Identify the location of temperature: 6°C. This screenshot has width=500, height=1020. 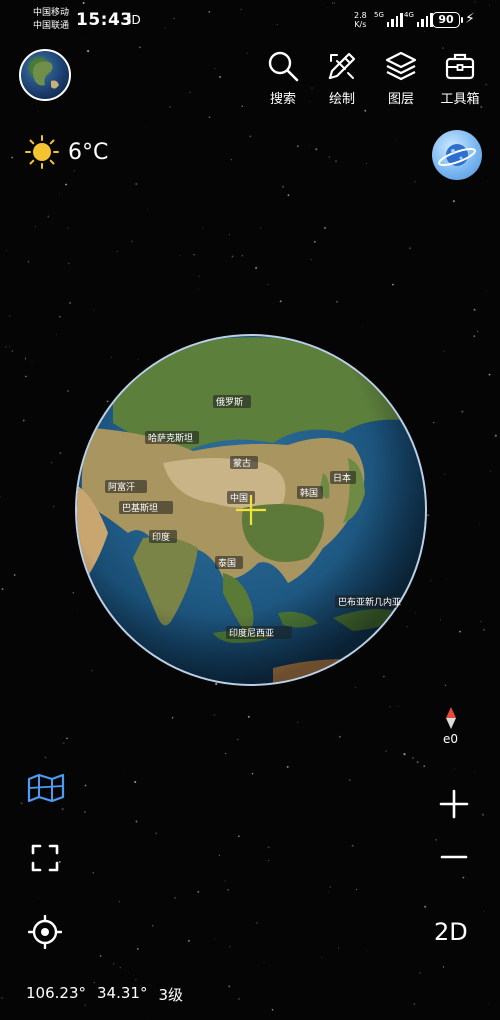
(88, 152).